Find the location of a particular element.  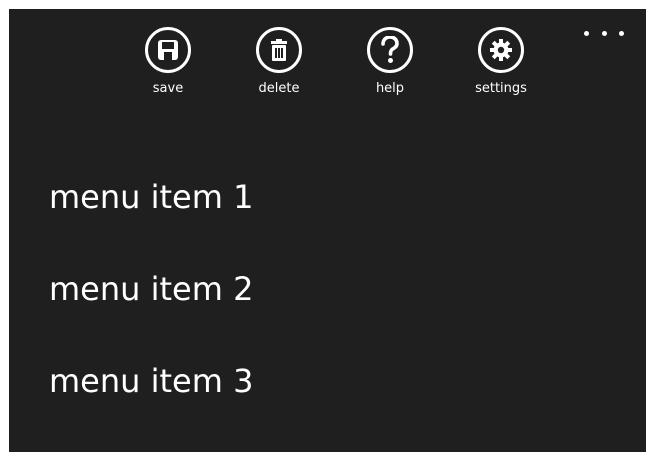

save-icon is located at coordinates (168, 50).